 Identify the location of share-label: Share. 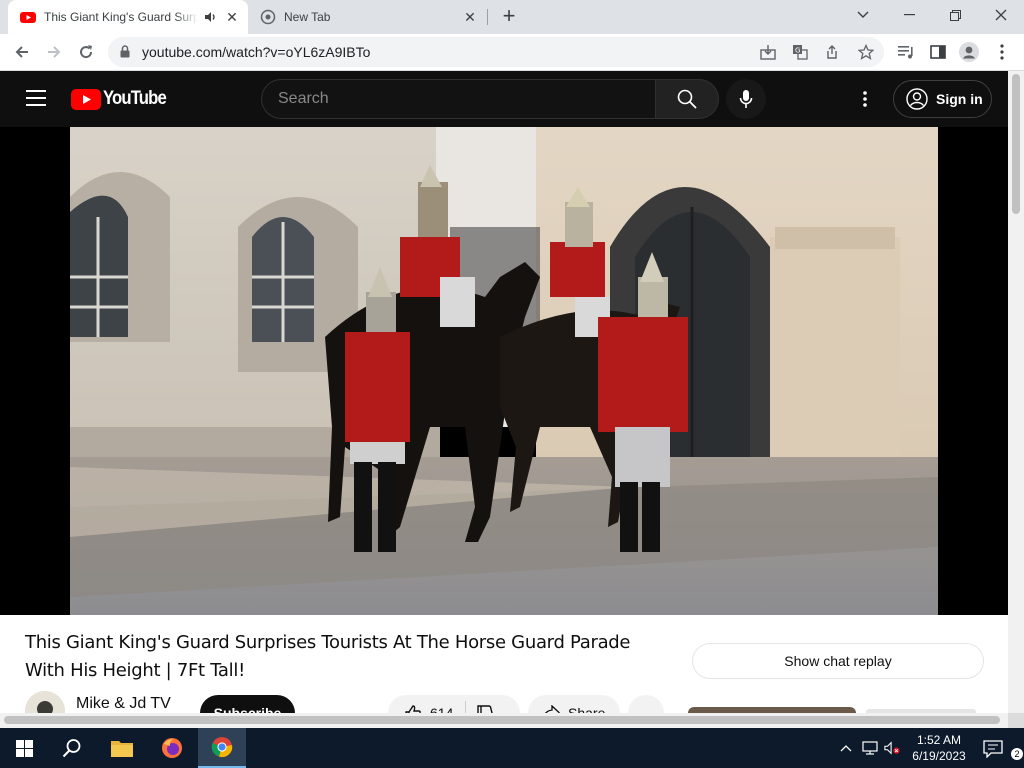
(587, 709).